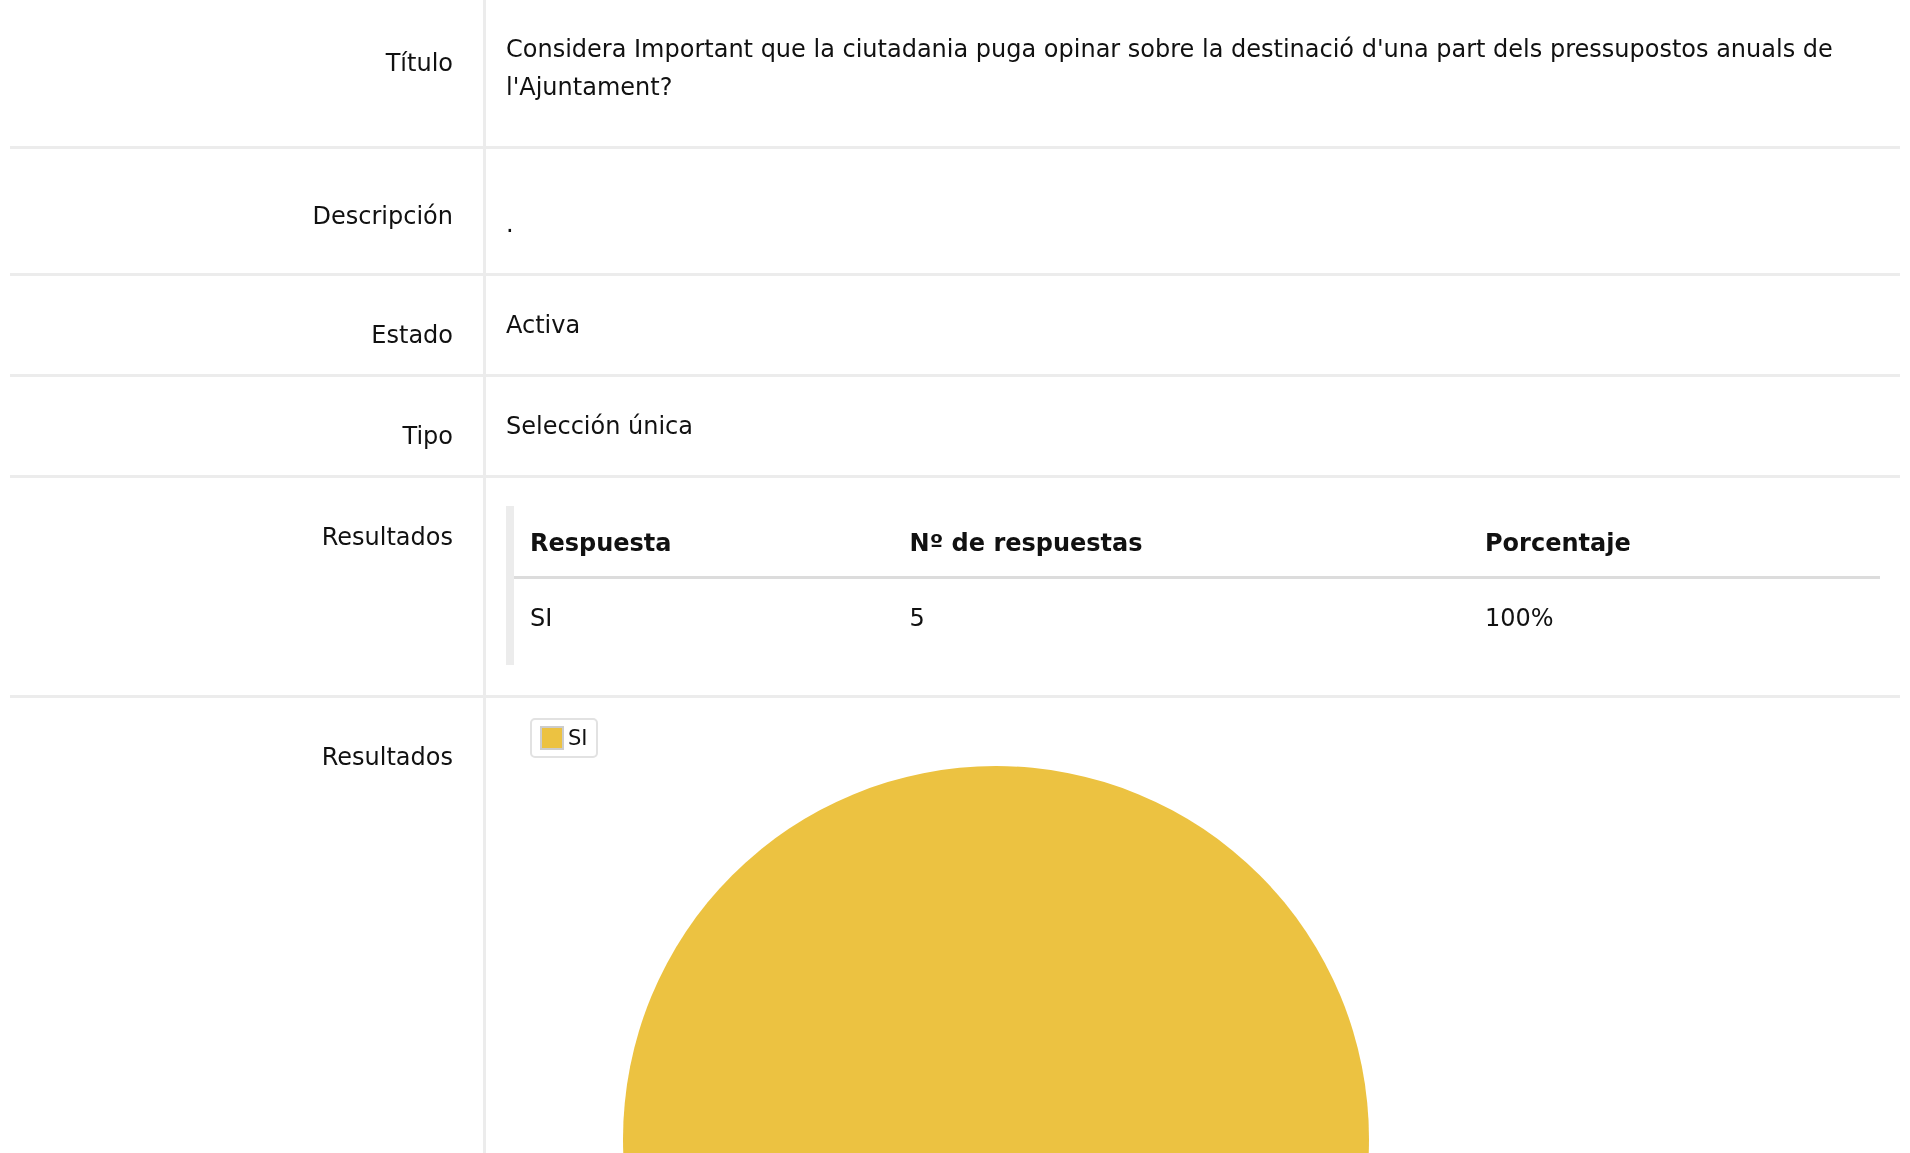 The width and height of the screenshot is (1910, 1153). Describe the element at coordinates (1169, 68) in the screenshot. I see `field-value: Considera Important que la ciutadania puga opinar sobre la destinació d'una part dels pressupostos anuals de l'Ajuntament?` at that location.